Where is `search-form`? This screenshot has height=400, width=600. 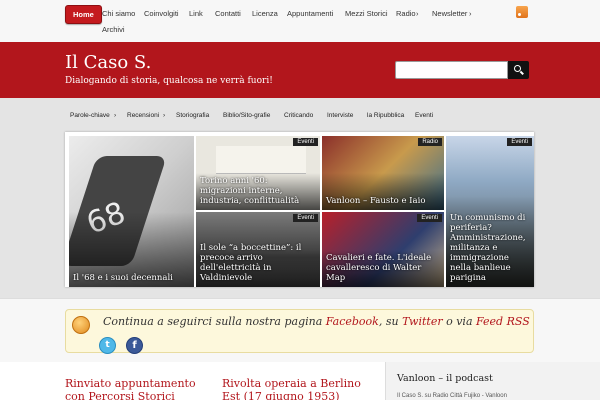
search-form is located at coordinates (462, 70).